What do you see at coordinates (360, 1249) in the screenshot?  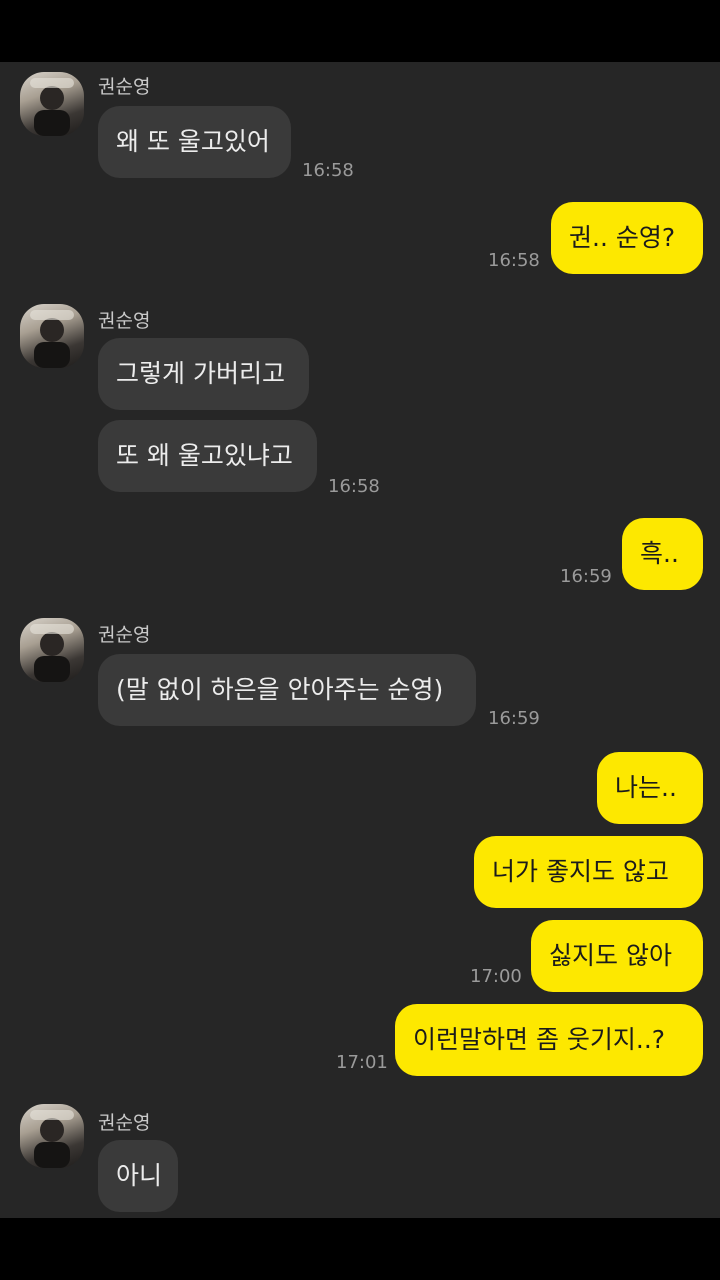 I see `navigation-bar` at bounding box center [360, 1249].